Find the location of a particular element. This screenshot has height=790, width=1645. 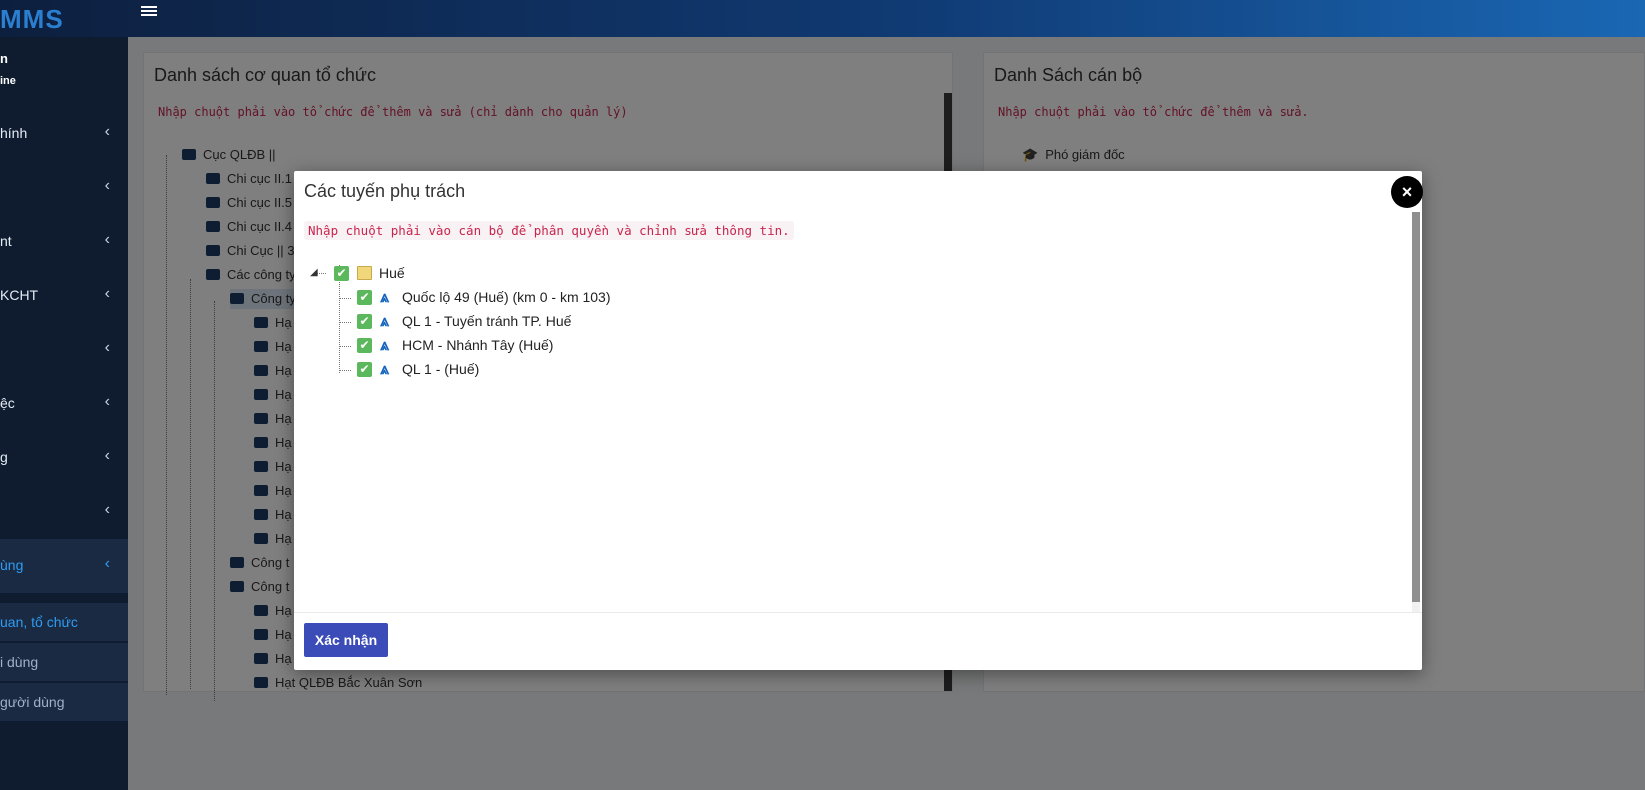

sidebar-item-8: ‹ is located at coordinates (64, 512).